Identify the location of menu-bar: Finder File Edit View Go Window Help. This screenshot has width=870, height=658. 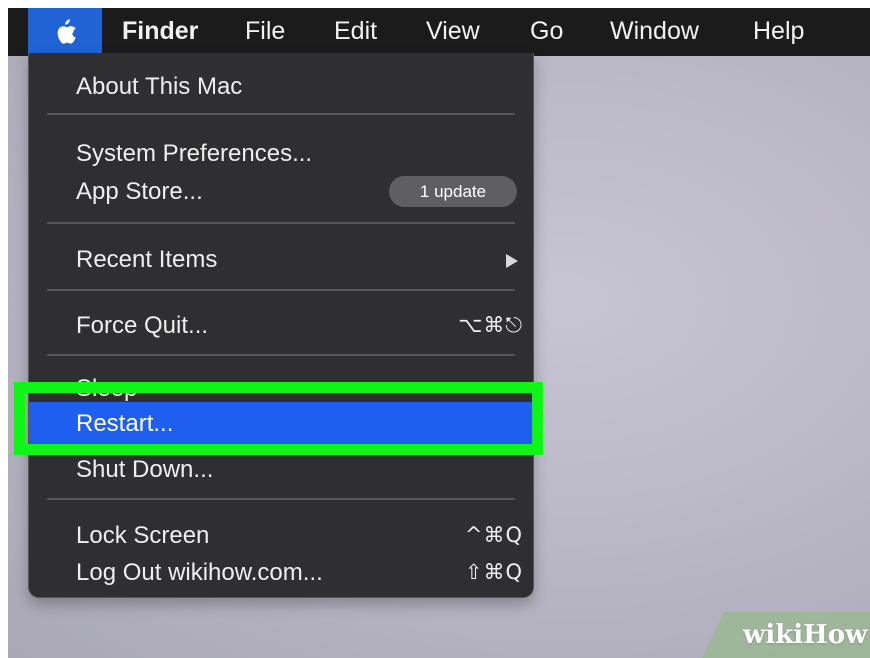
(439, 32).